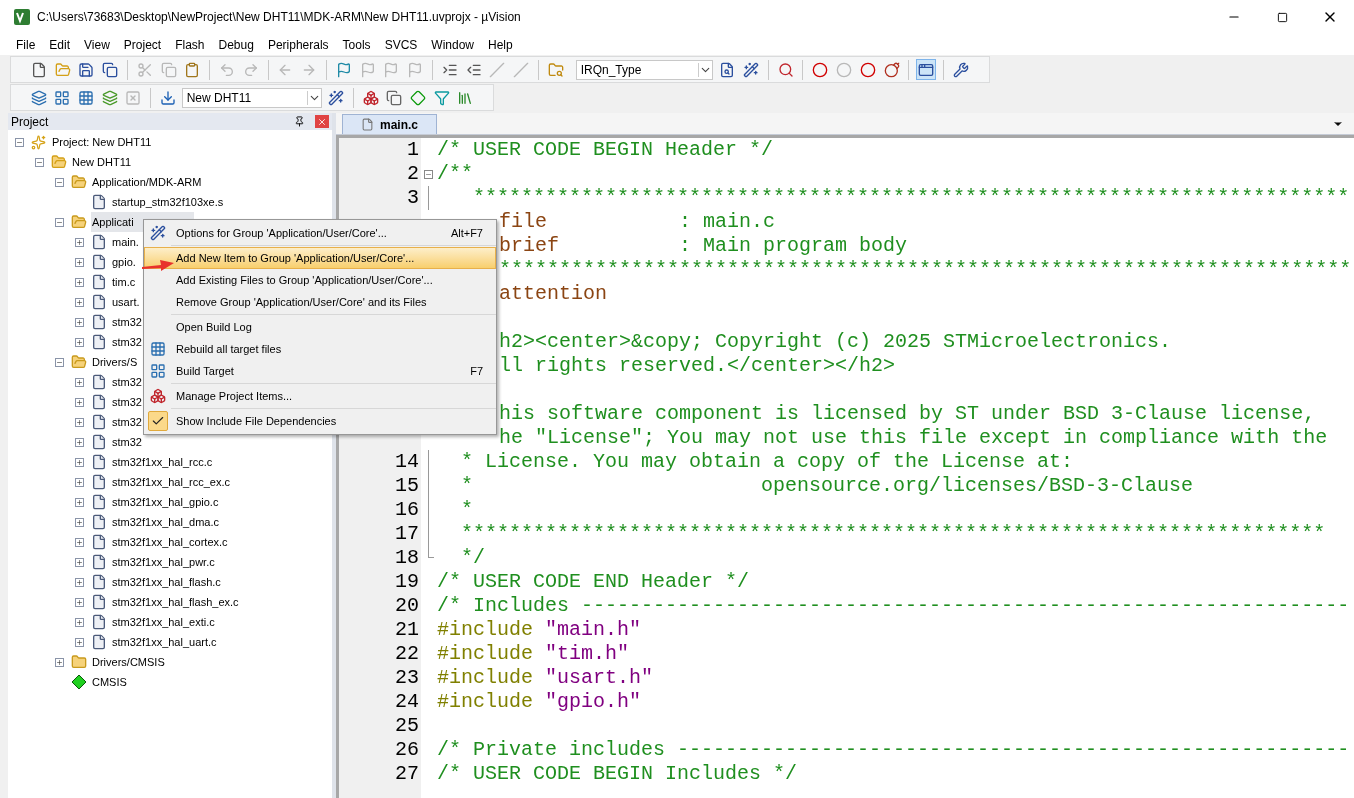  Describe the element at coordinates (539, 629) in the screenshot. I see `code-line: #include "main.h"` at that location.